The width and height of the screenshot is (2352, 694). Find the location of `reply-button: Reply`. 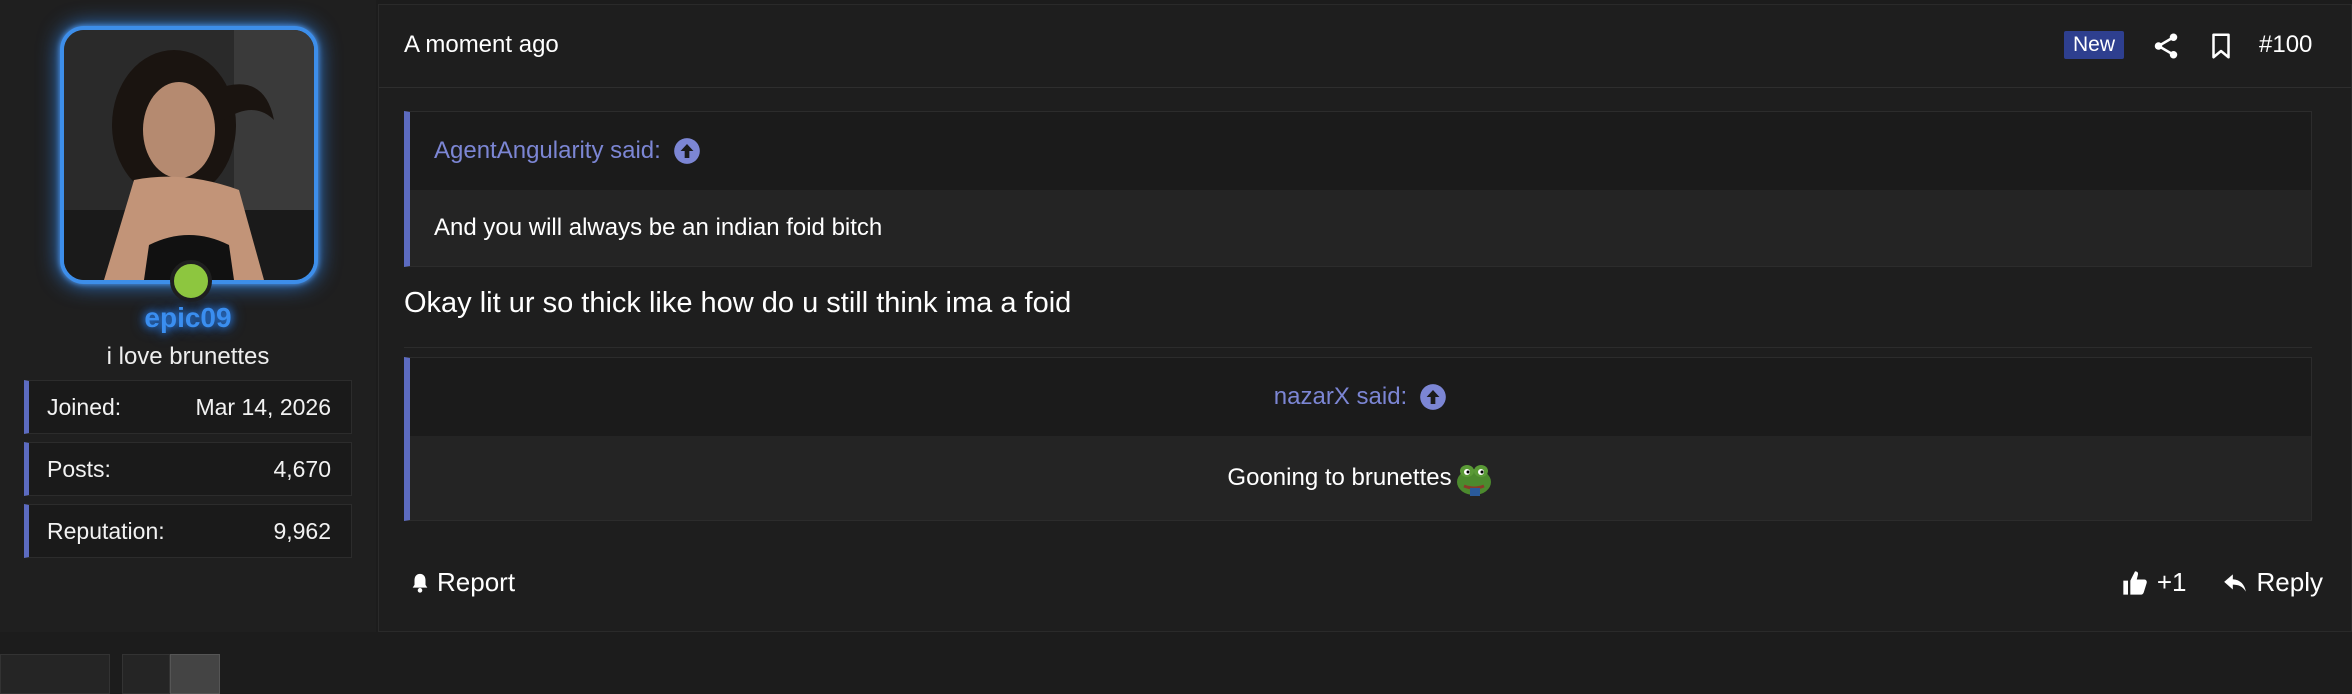

reply-button: Reply is located at coordinates (2272, 582).